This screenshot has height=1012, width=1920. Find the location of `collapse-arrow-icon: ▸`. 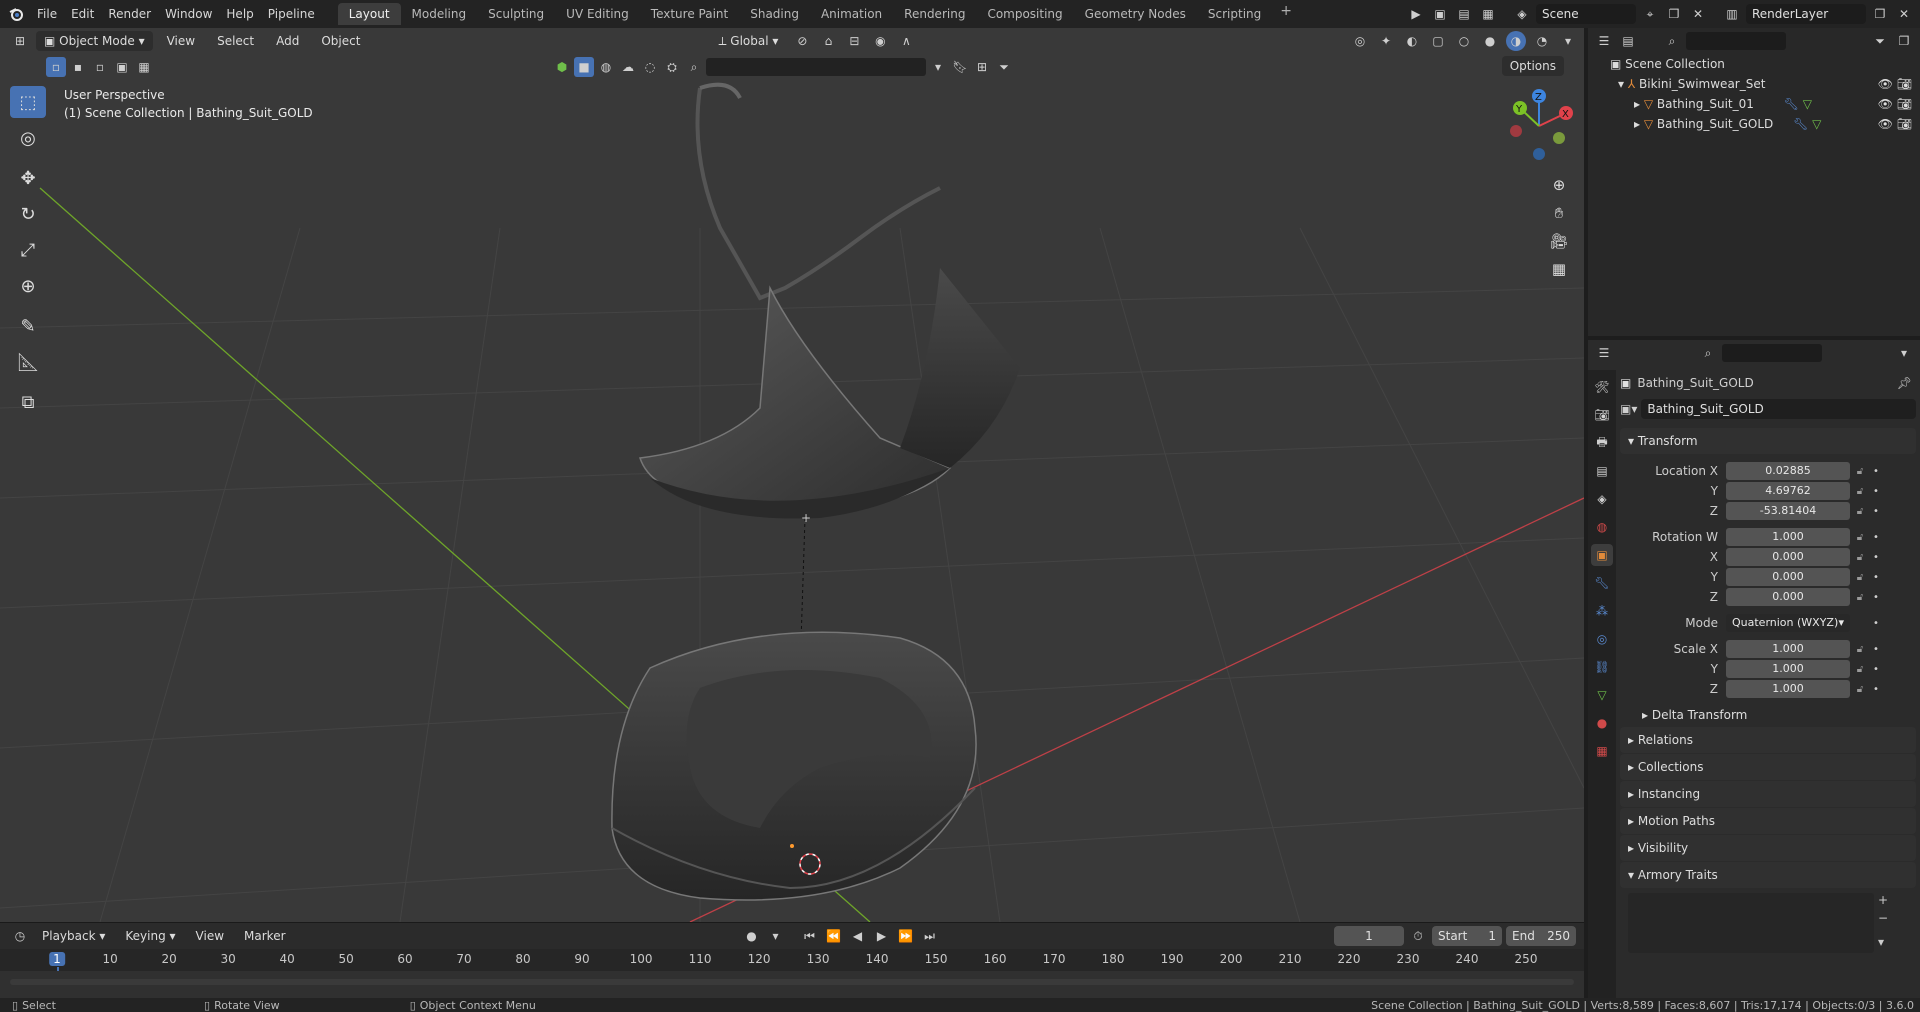

collapse-arrow-icon: ▸ is located at coordinates (1639, 124).